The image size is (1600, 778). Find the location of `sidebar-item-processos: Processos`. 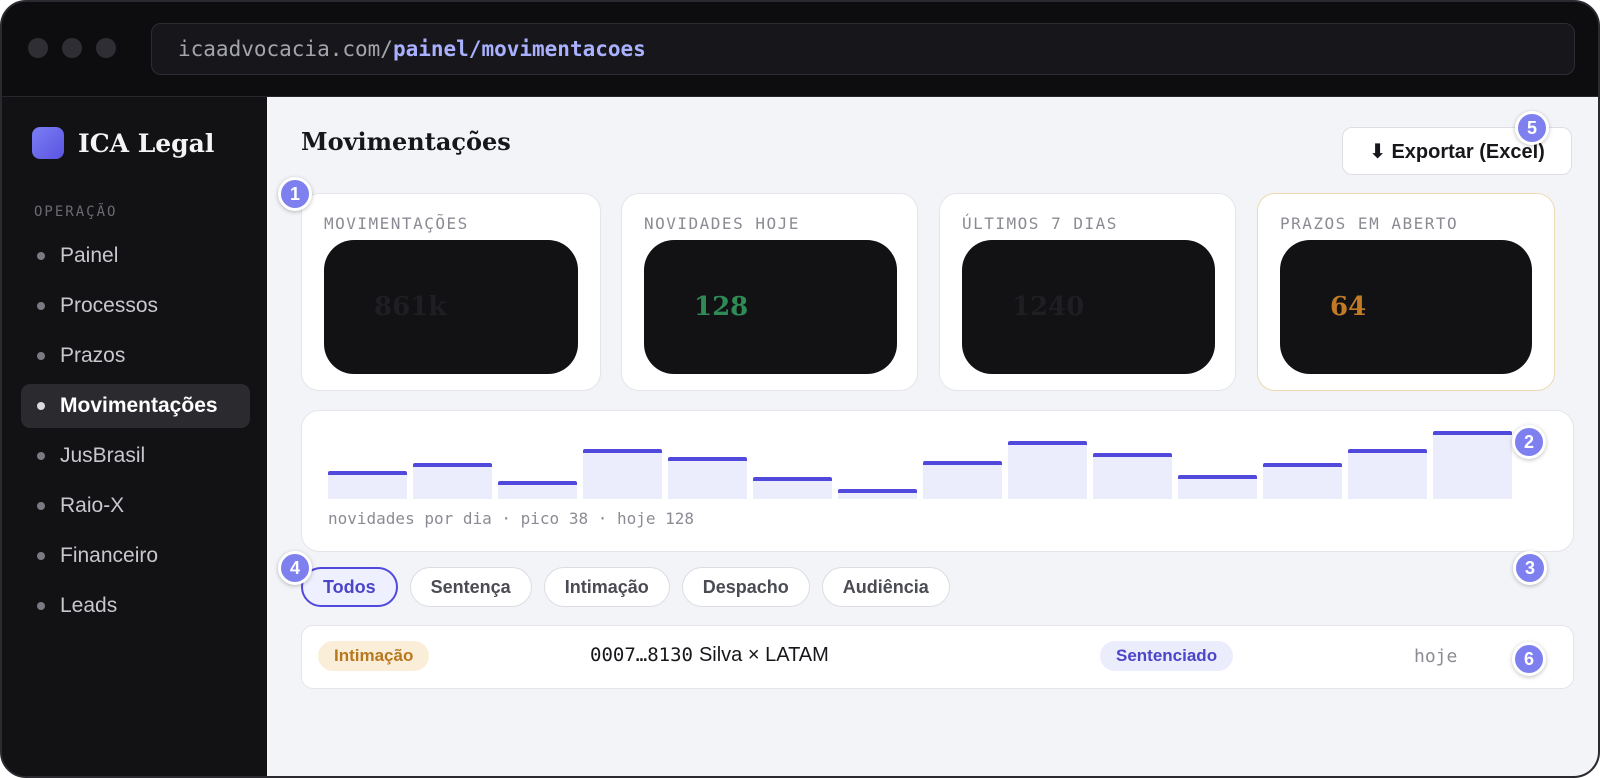

sidebar-item-processos: Processos is located at coordinates (135, 306).